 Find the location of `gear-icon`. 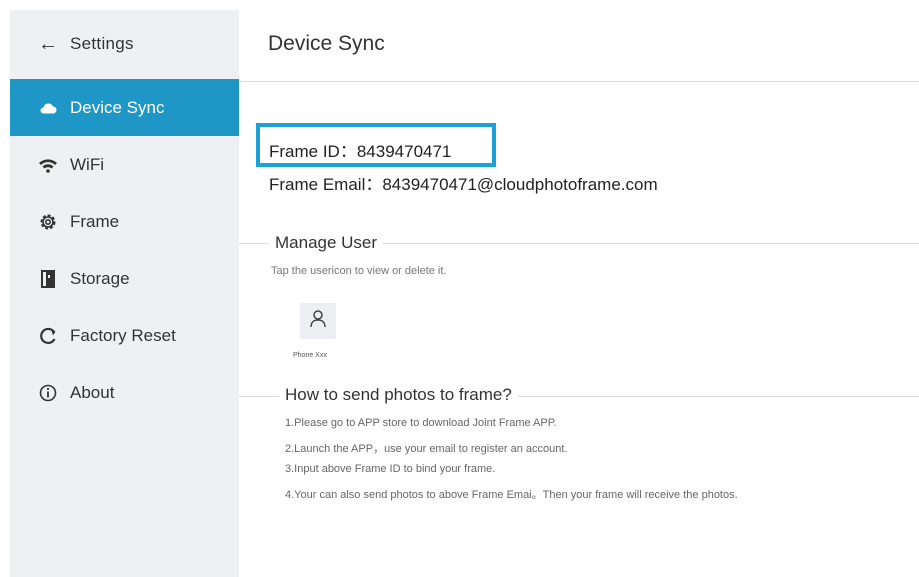

gear-icon is located at coordinates (48, 222).